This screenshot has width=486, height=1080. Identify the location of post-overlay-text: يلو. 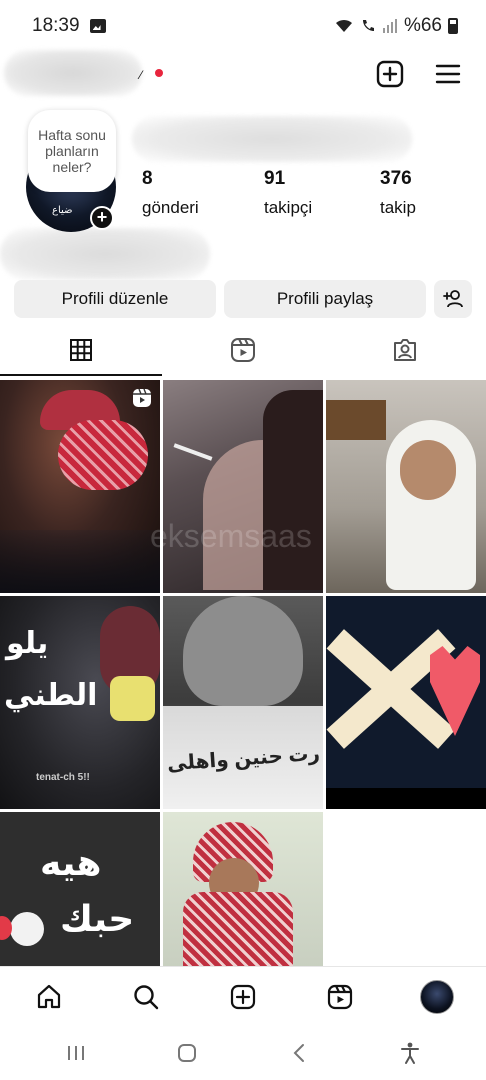
(27, 643).